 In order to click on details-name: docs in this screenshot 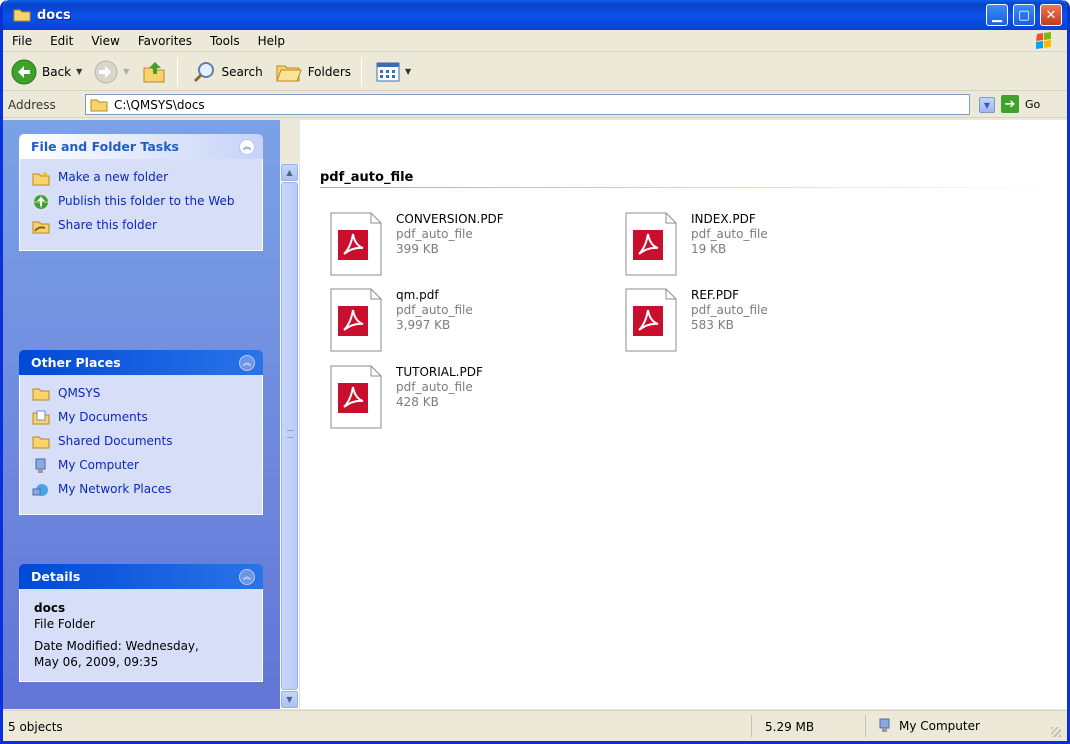, I will do `click(50, 608)`.